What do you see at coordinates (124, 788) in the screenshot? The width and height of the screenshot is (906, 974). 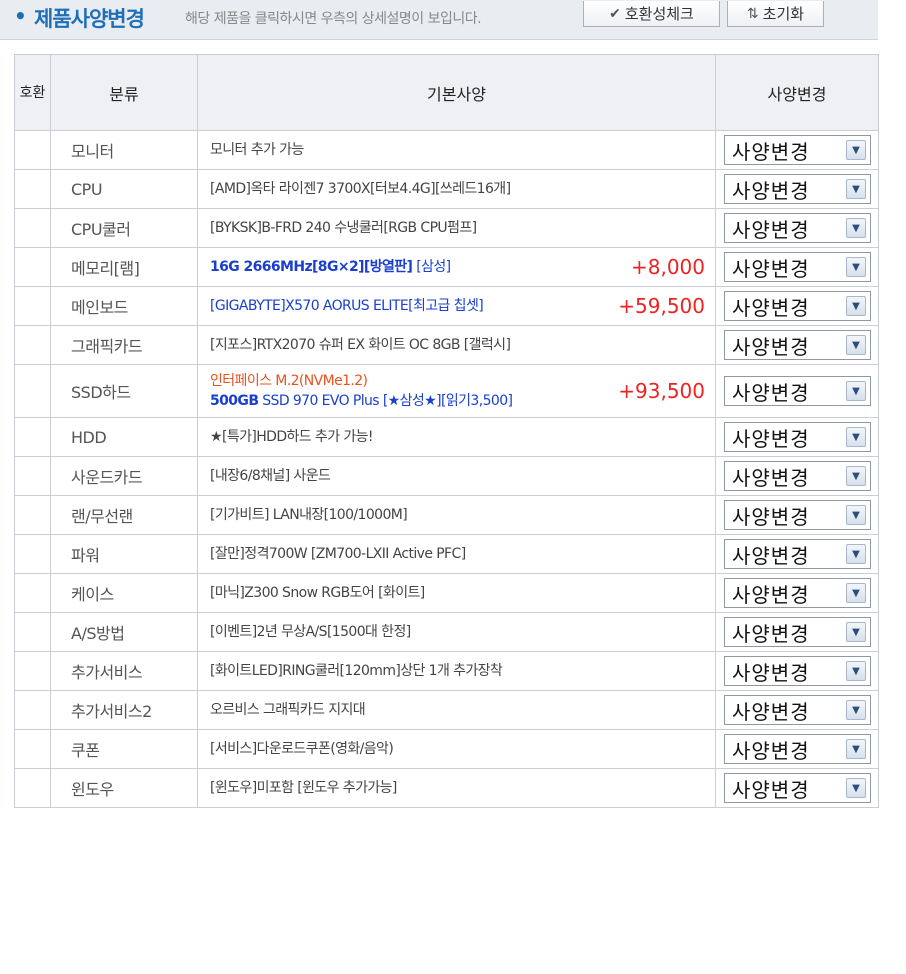 I see `category-cell: 윈도우` at bounding box center [124, 788].